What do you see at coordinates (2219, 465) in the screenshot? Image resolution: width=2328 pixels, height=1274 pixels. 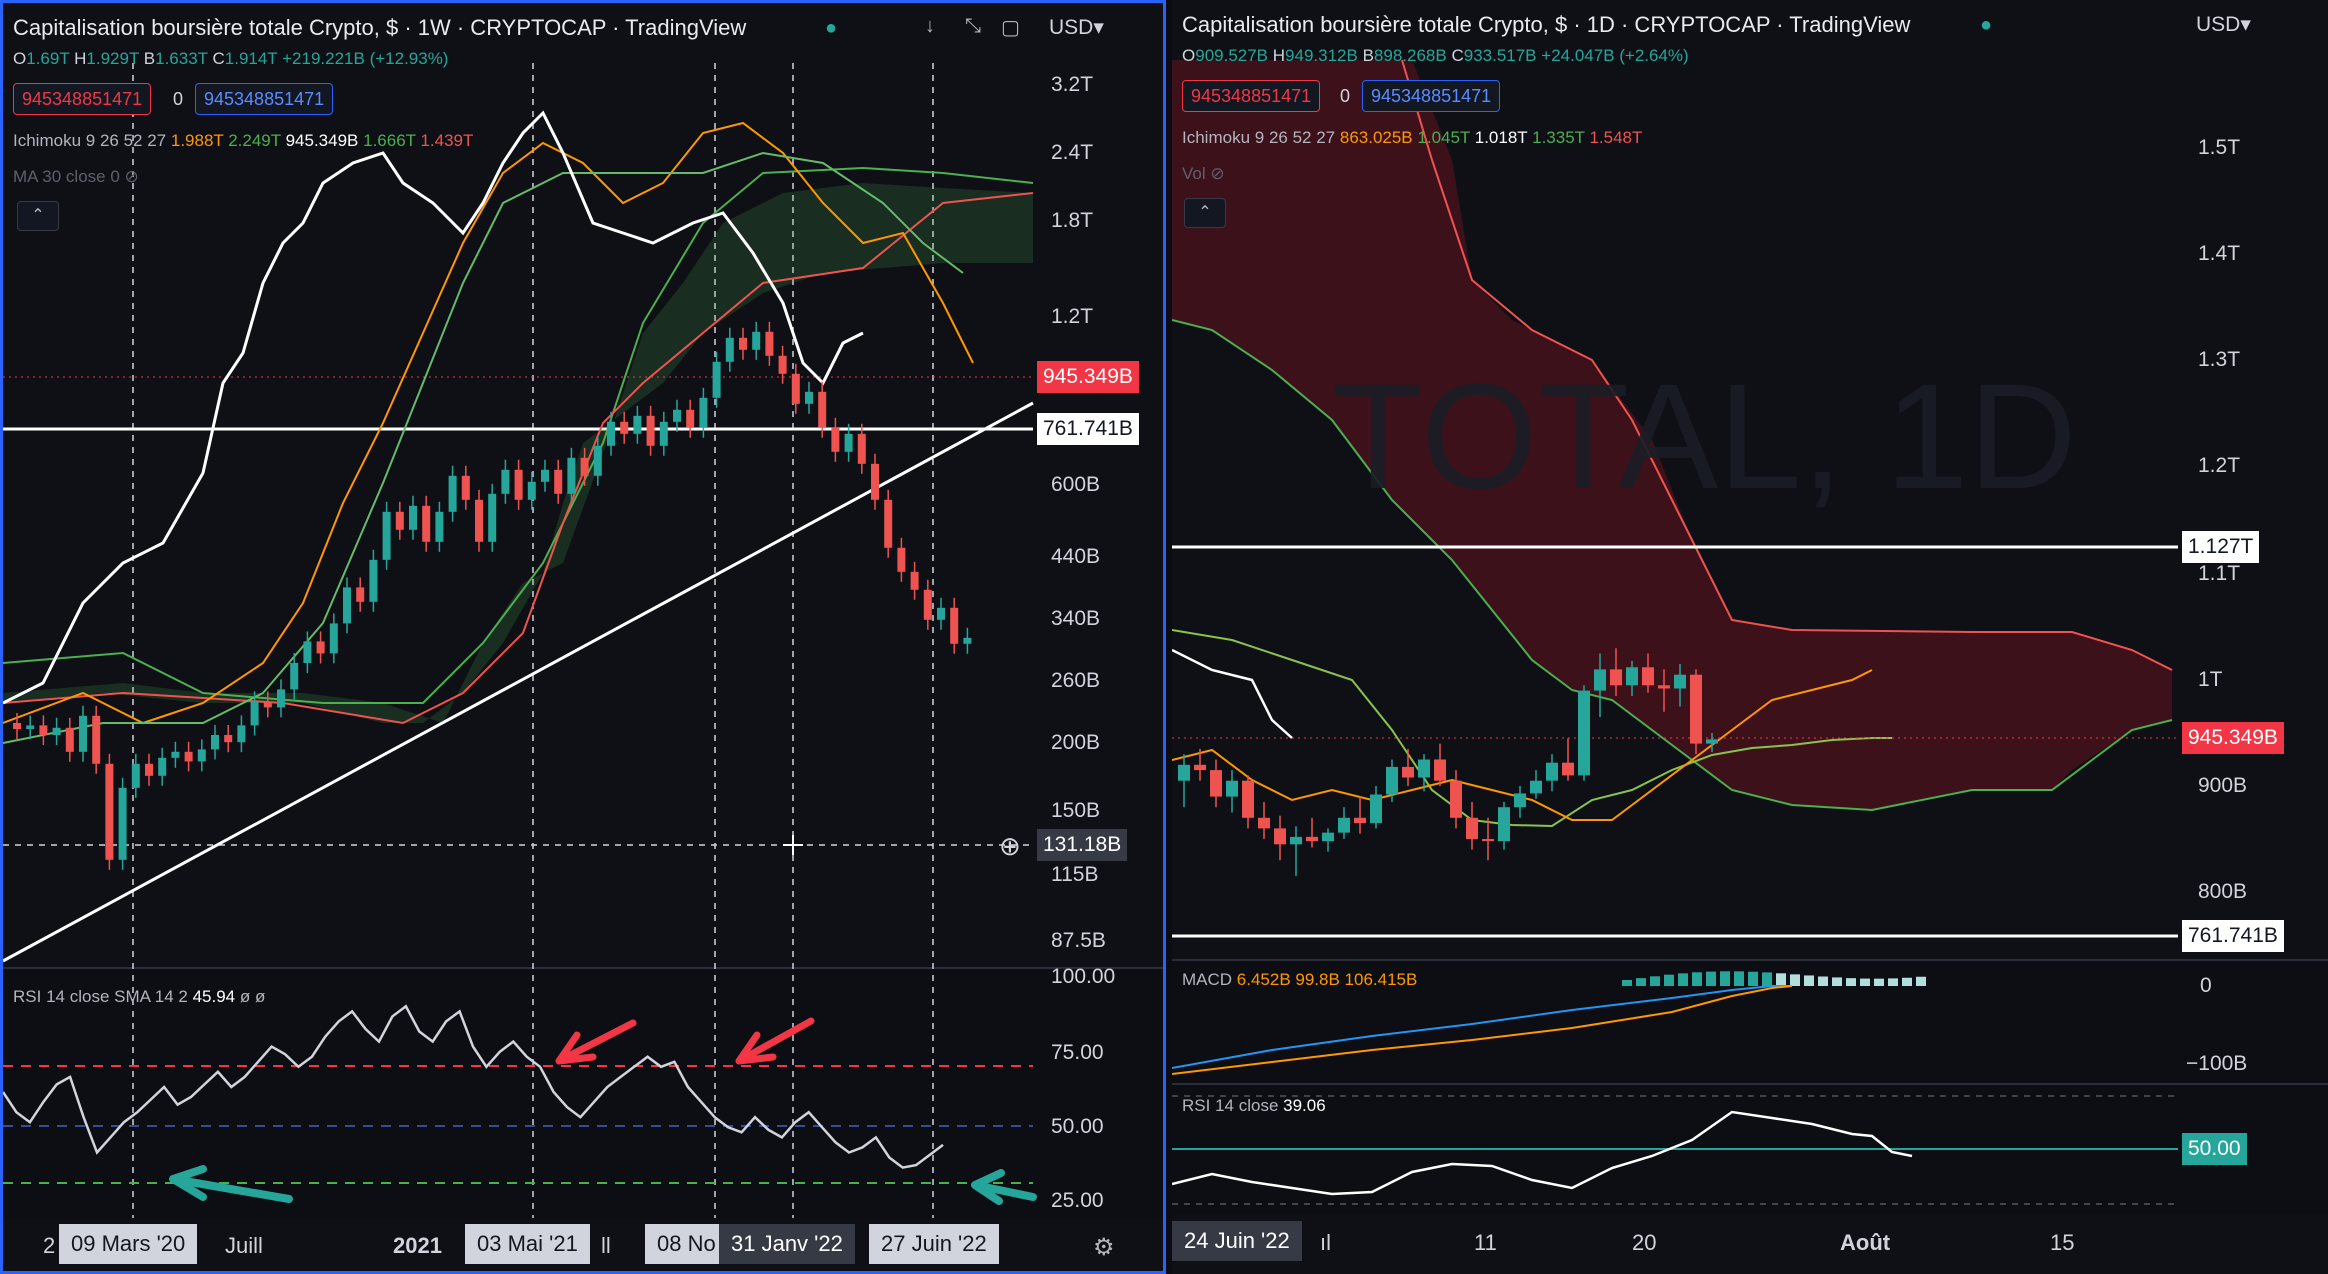 I see `daily-price-tick-3: 1.2T` at bounding box center [2219, 465].